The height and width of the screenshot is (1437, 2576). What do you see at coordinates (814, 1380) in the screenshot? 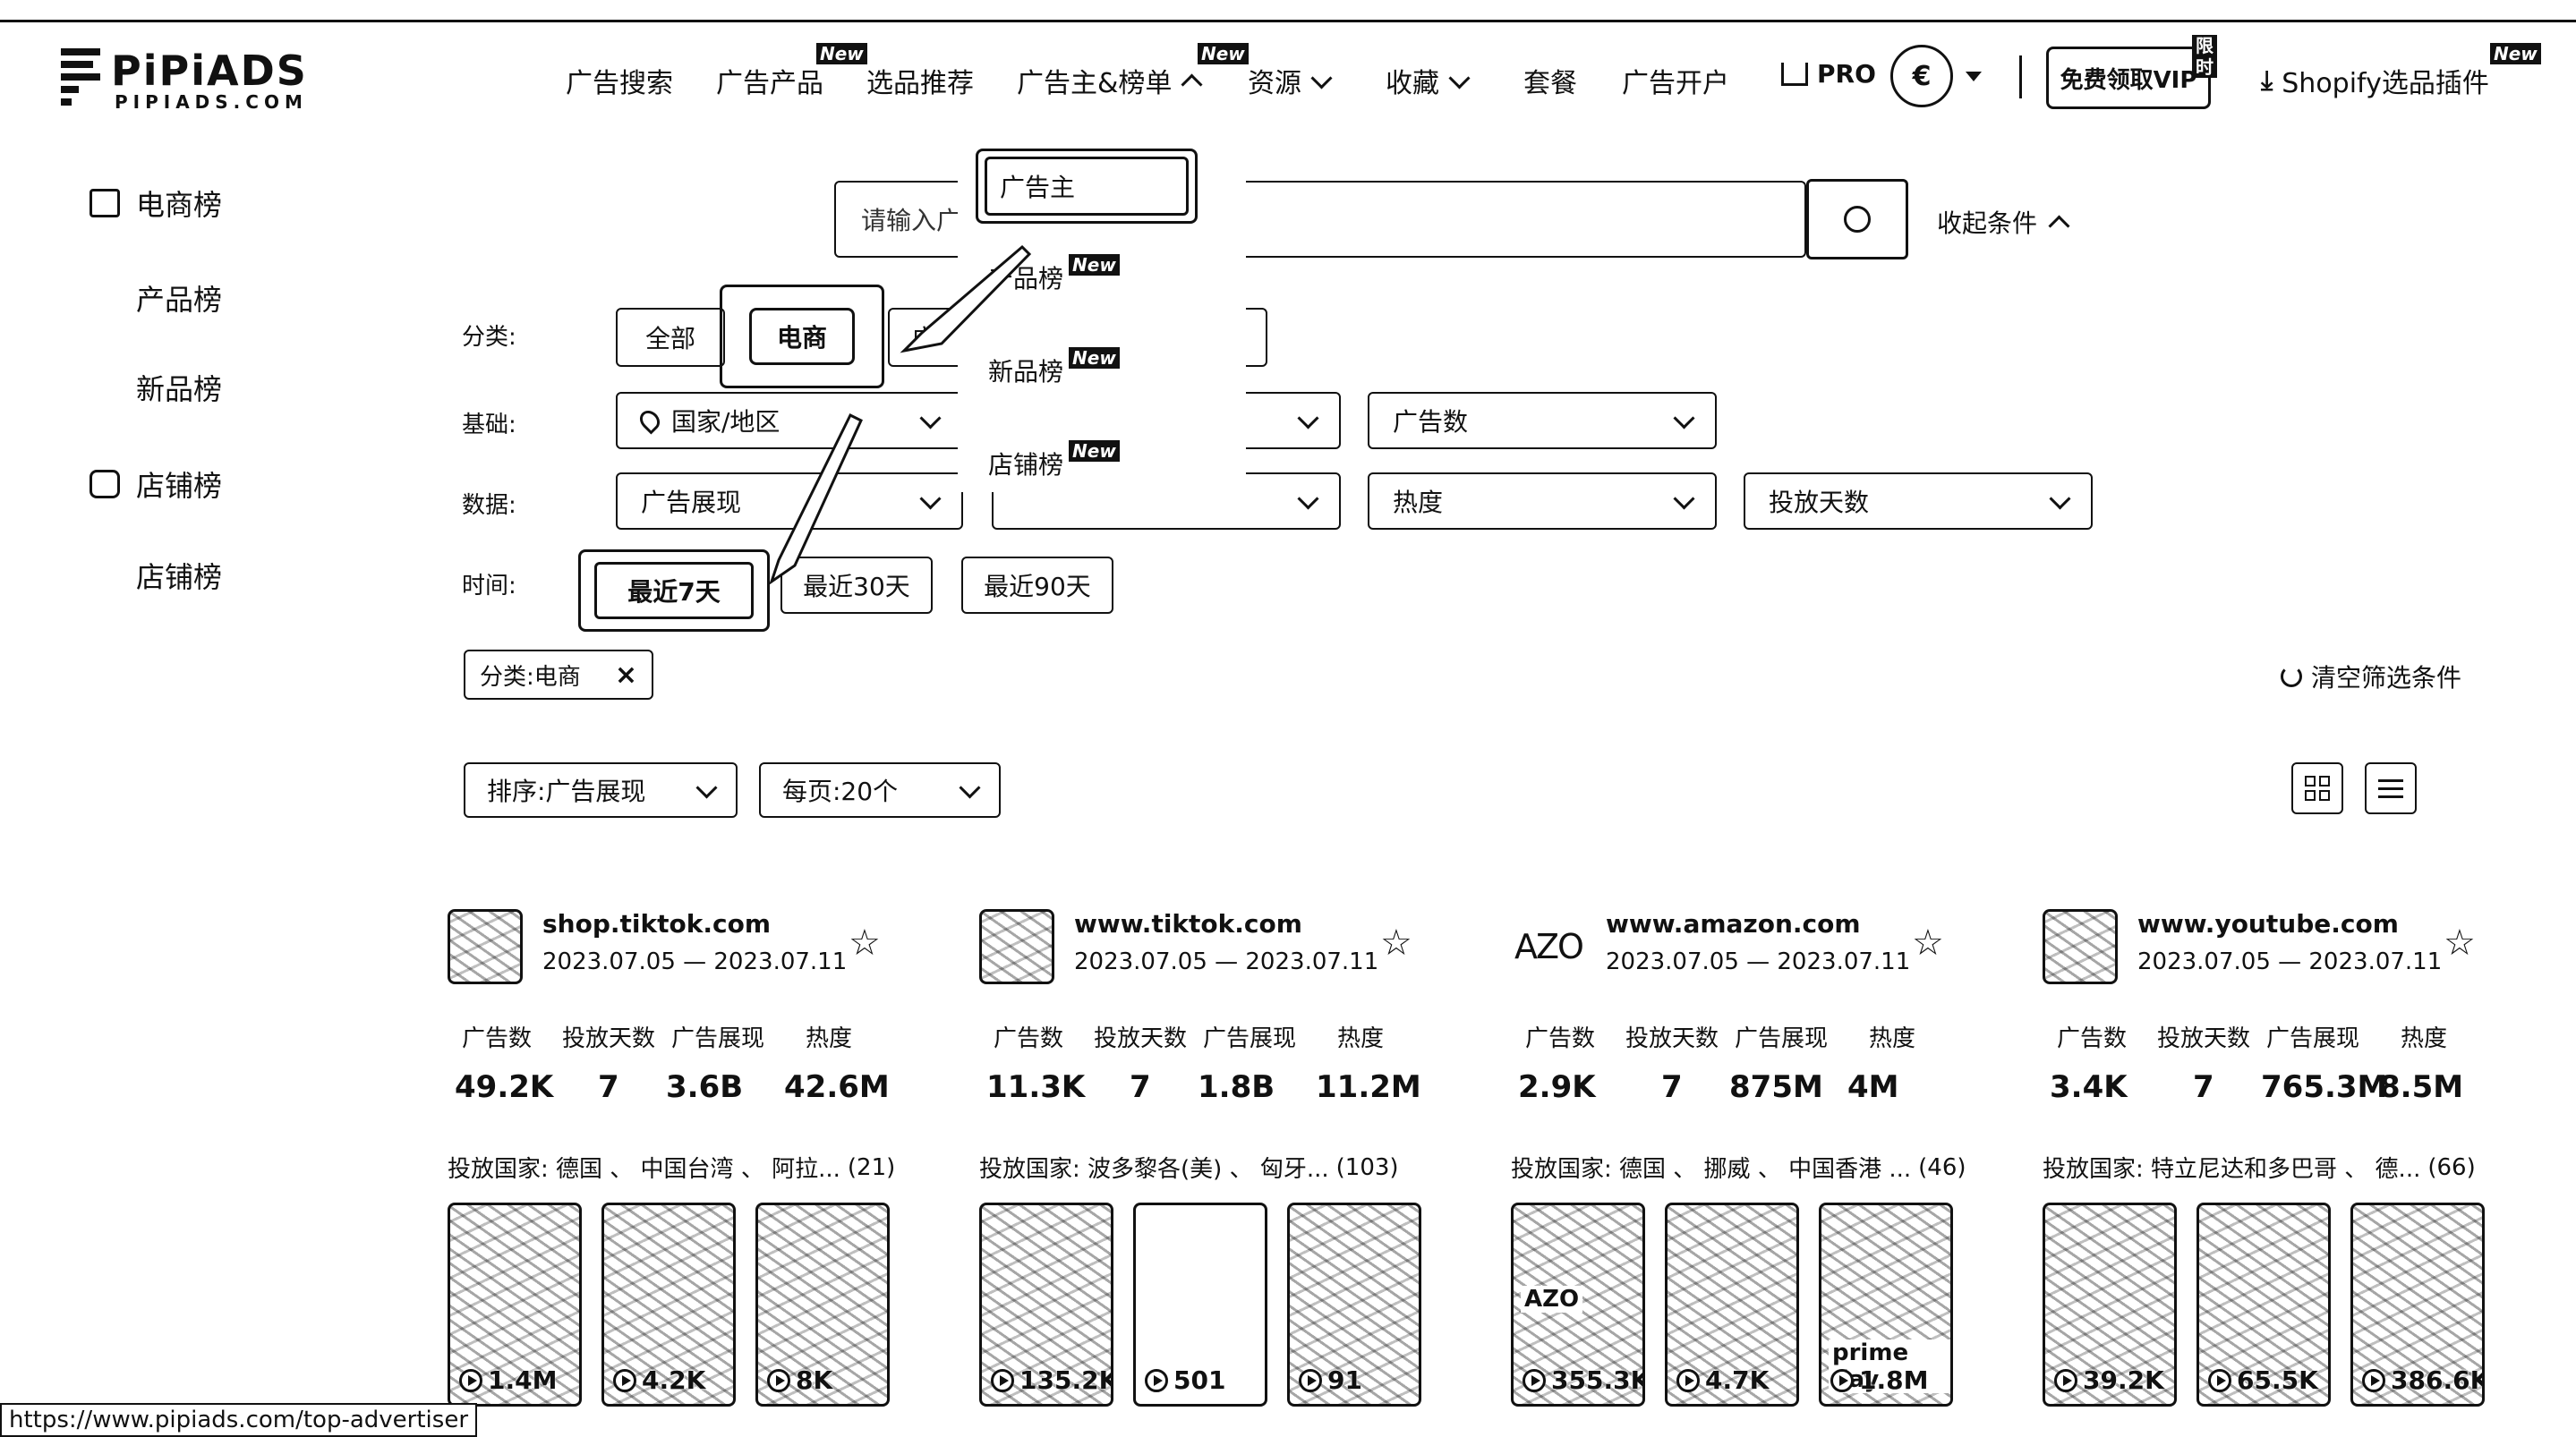
I see `play-count-value: 8K` at bounding box center [814, 1380].